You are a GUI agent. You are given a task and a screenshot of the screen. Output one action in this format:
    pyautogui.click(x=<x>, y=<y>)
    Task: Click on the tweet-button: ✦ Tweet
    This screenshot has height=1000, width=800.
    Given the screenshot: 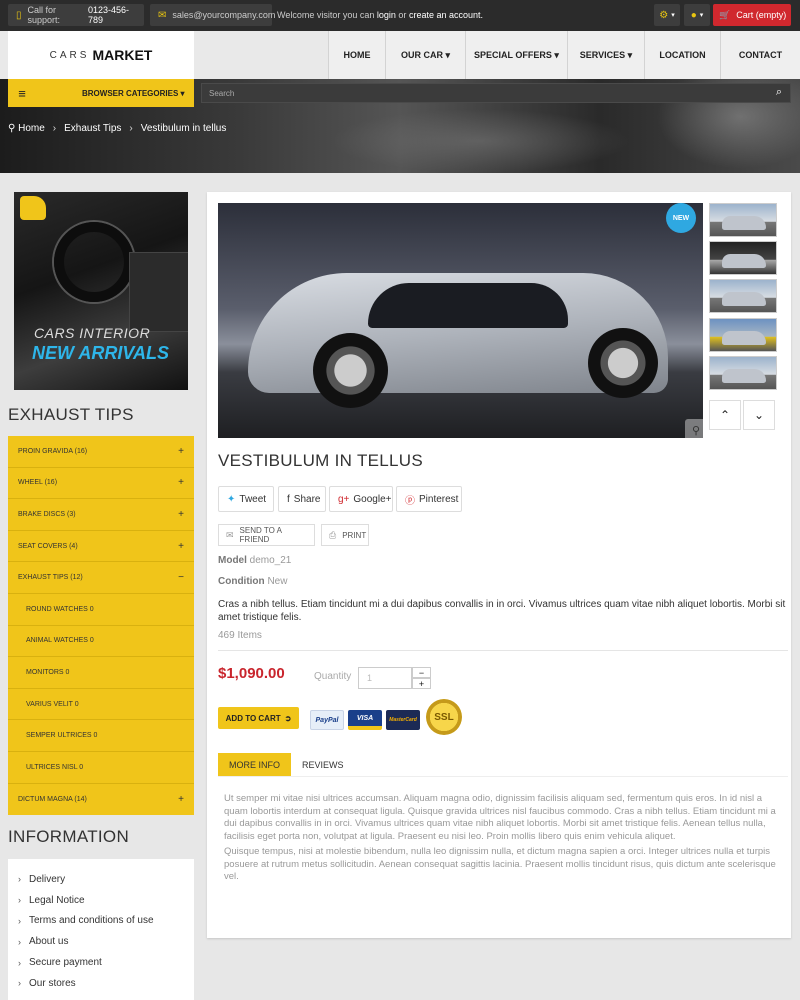 What is the action you would take?
    pyautogui.click(x=246, y=499)
    